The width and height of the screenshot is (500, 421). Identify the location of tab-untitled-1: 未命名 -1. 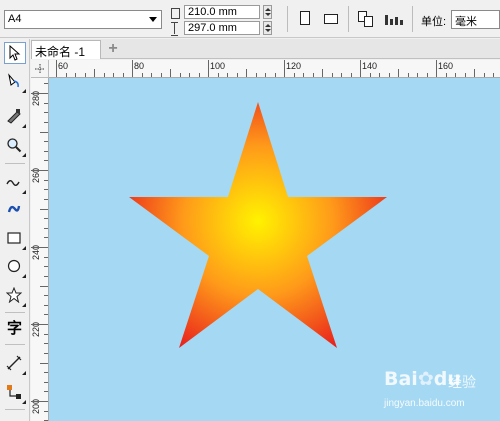
(66, 49).